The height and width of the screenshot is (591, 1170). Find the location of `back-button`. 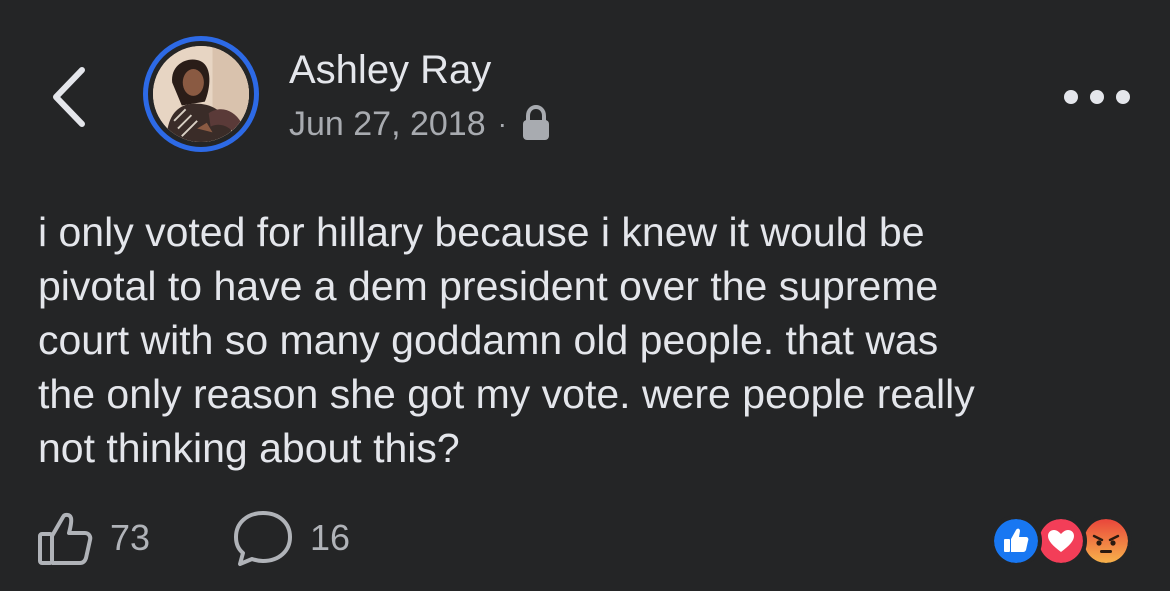

back-button is located at coordinates (72, 97).